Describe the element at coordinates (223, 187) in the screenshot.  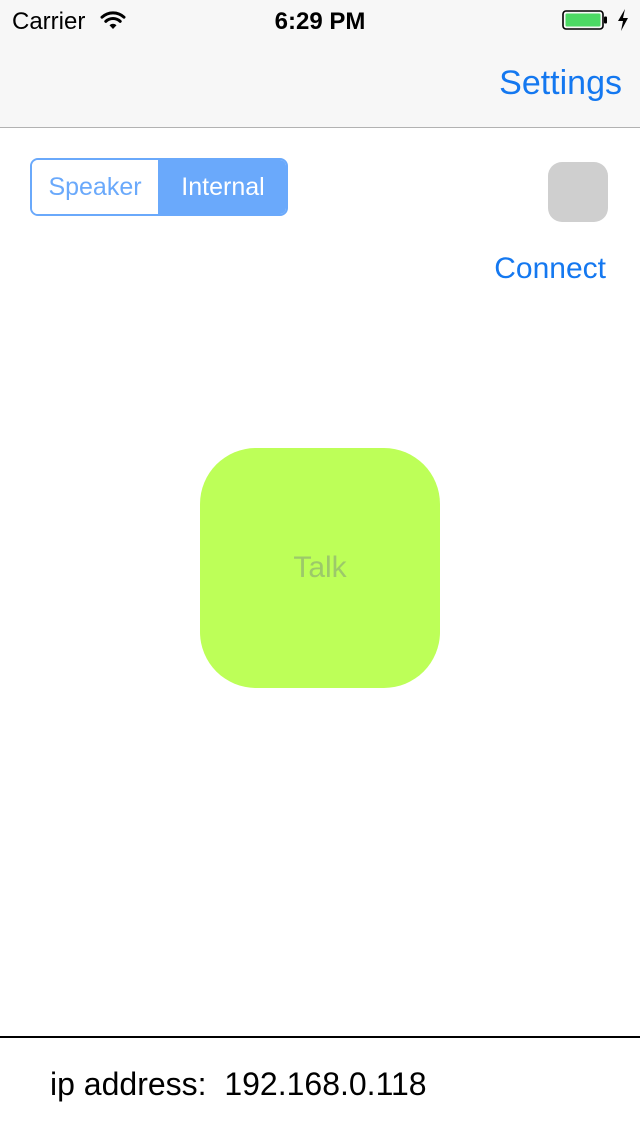
I see `segment-internal: Internal` at that location.